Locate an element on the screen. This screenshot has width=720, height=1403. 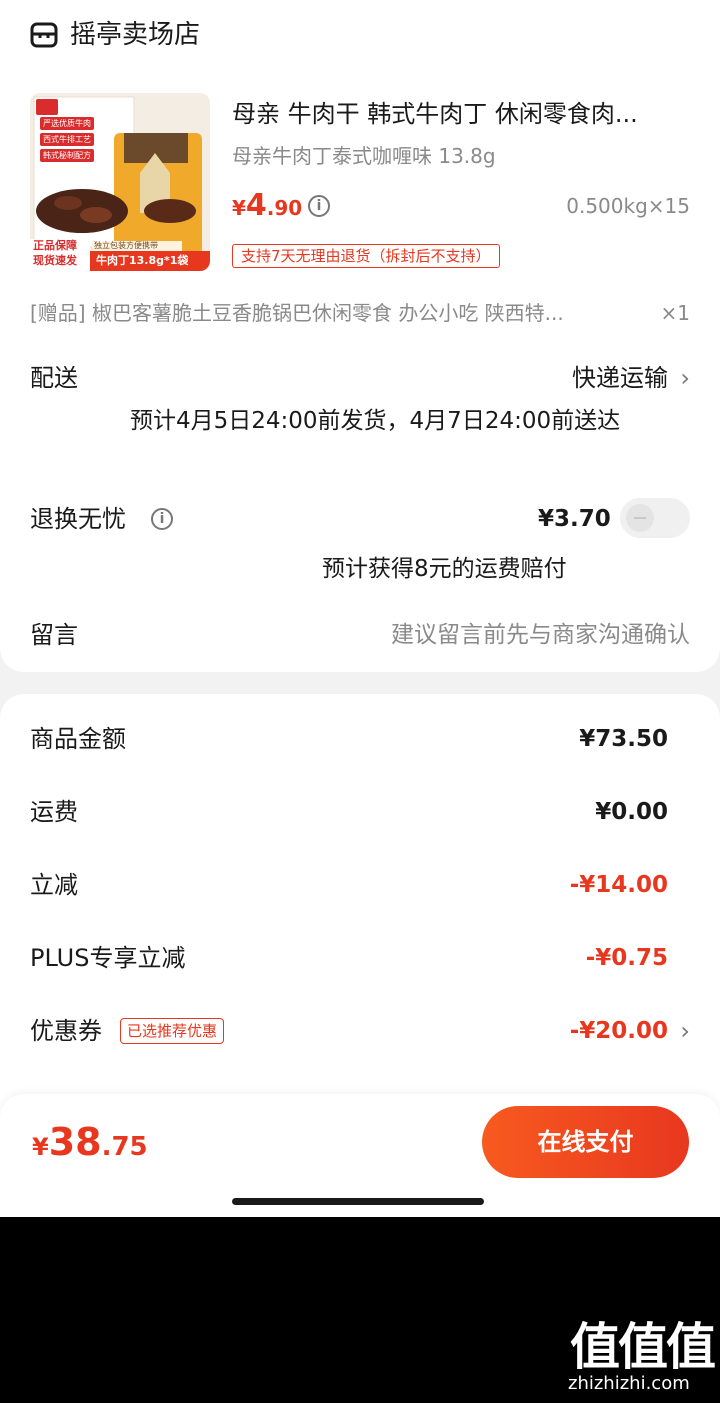
store-icon is located at coordinates (44, 35).